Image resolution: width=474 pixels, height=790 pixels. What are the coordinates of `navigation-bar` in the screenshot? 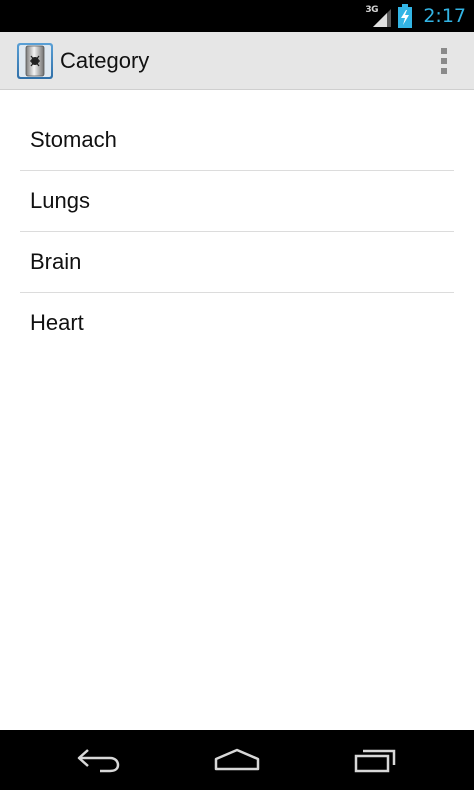 It's located at (237, 760).